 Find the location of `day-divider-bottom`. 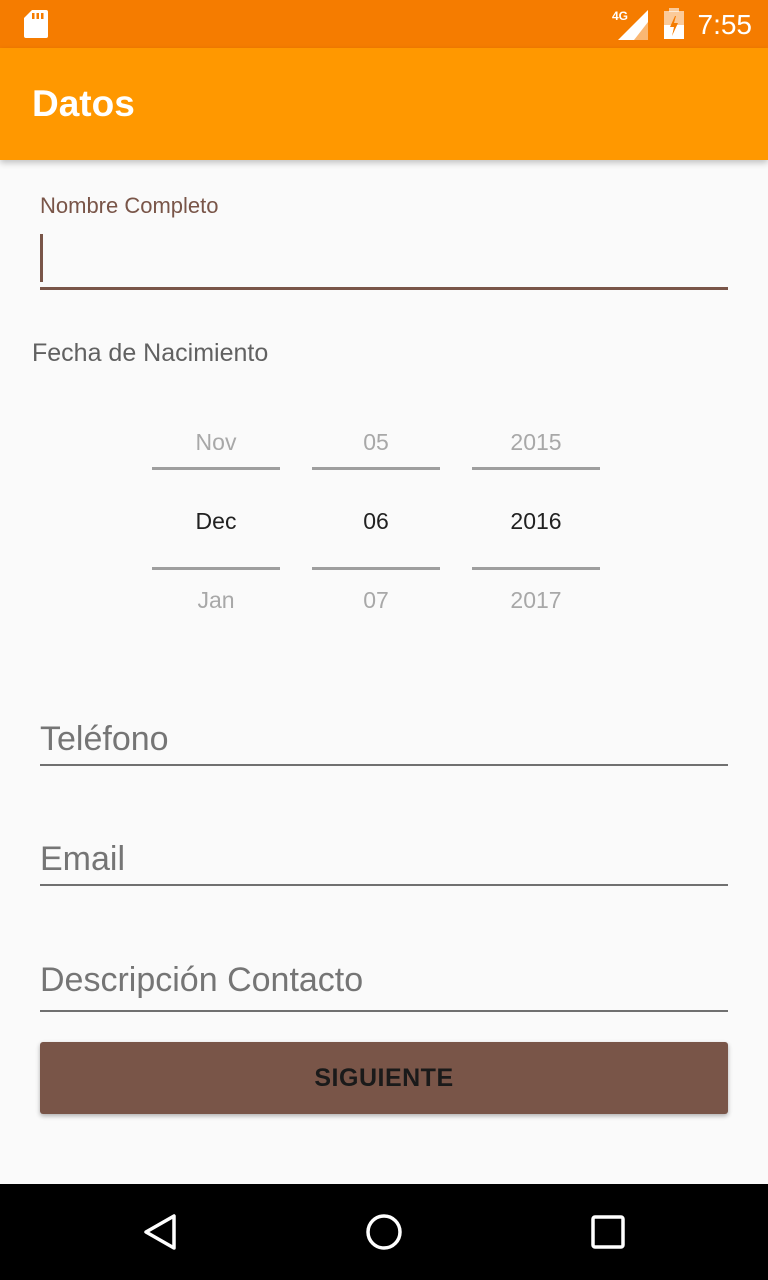

day-divider-bottom is located at coordinates (376, 568).